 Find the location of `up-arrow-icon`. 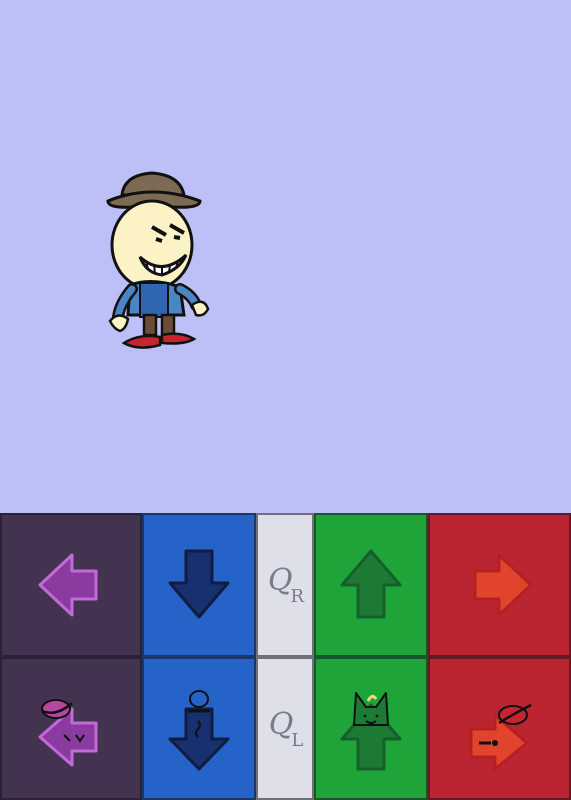

up-arrow-icon is located at coordinates (371, 584).